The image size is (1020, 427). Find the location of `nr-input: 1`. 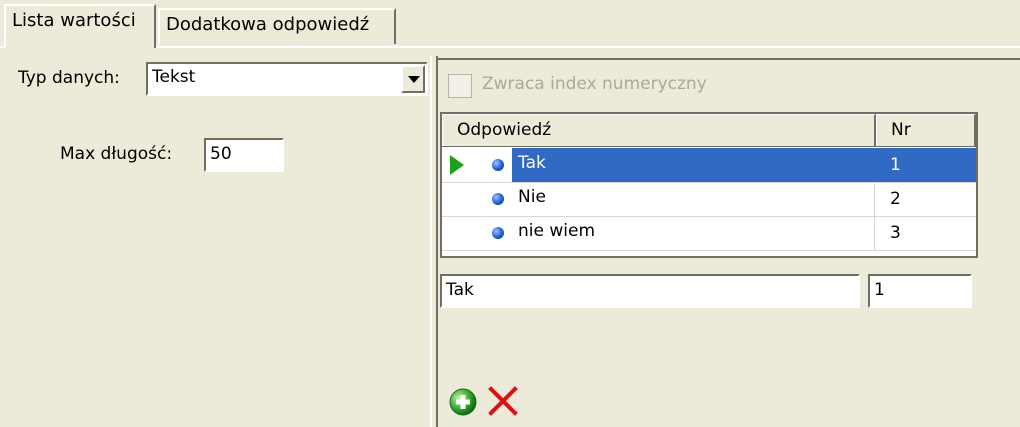

nr-input: 1 is located at coordinates (920, 291).